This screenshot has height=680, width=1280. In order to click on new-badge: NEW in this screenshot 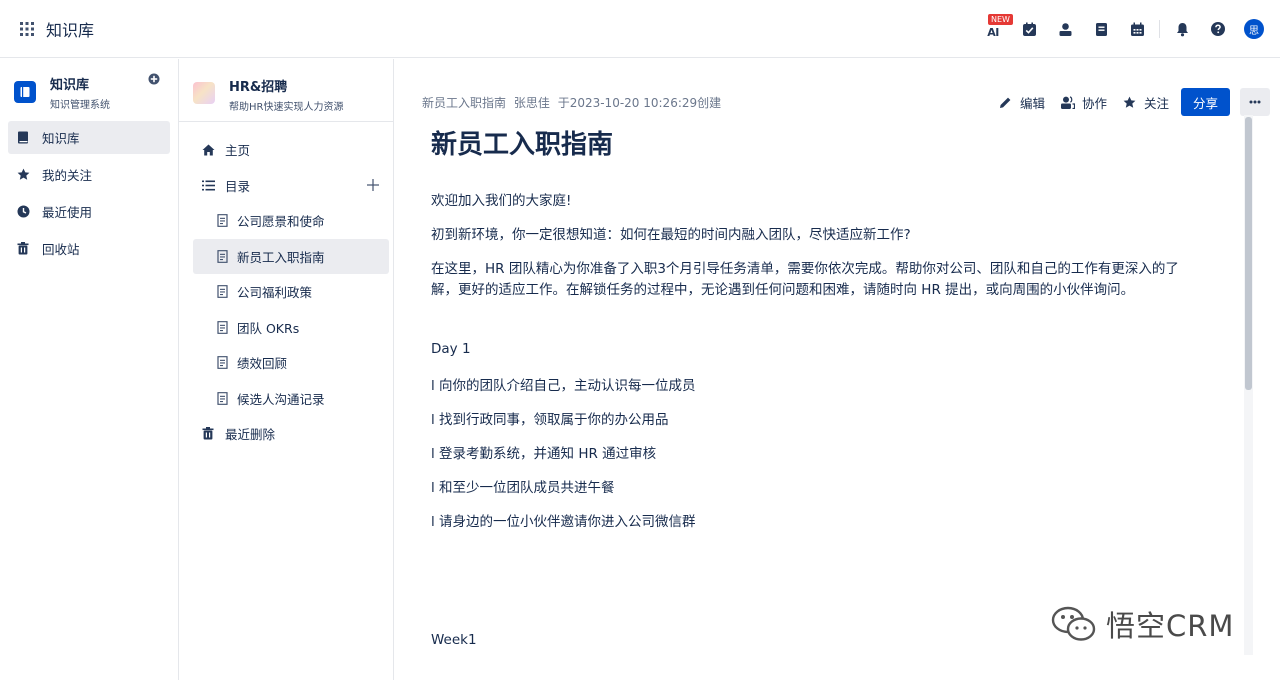, I will do `click(1000, 19)`.